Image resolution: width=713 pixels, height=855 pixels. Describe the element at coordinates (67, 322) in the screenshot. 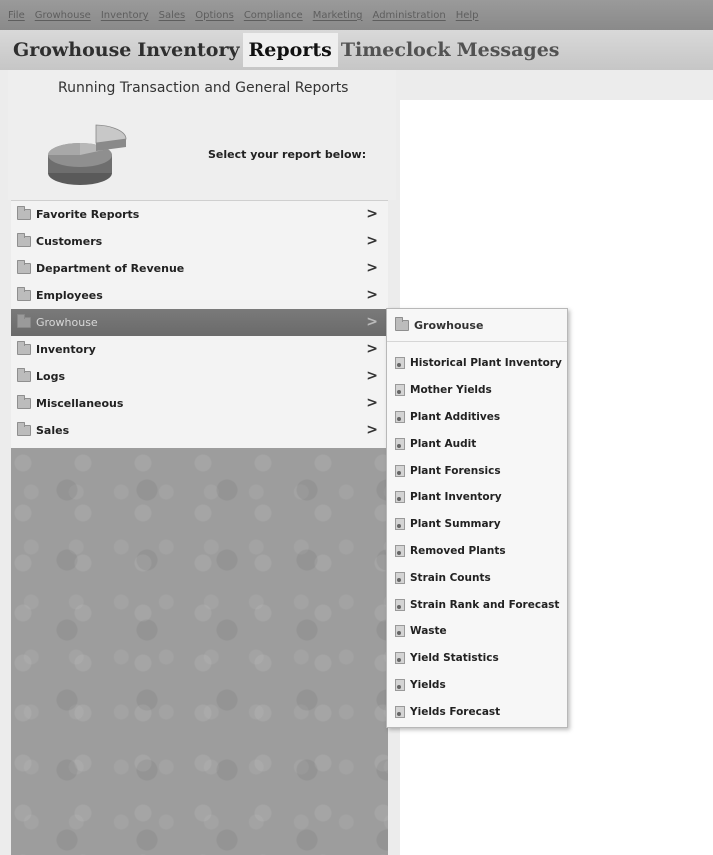

I see `category-label: Growhouse` at that location.